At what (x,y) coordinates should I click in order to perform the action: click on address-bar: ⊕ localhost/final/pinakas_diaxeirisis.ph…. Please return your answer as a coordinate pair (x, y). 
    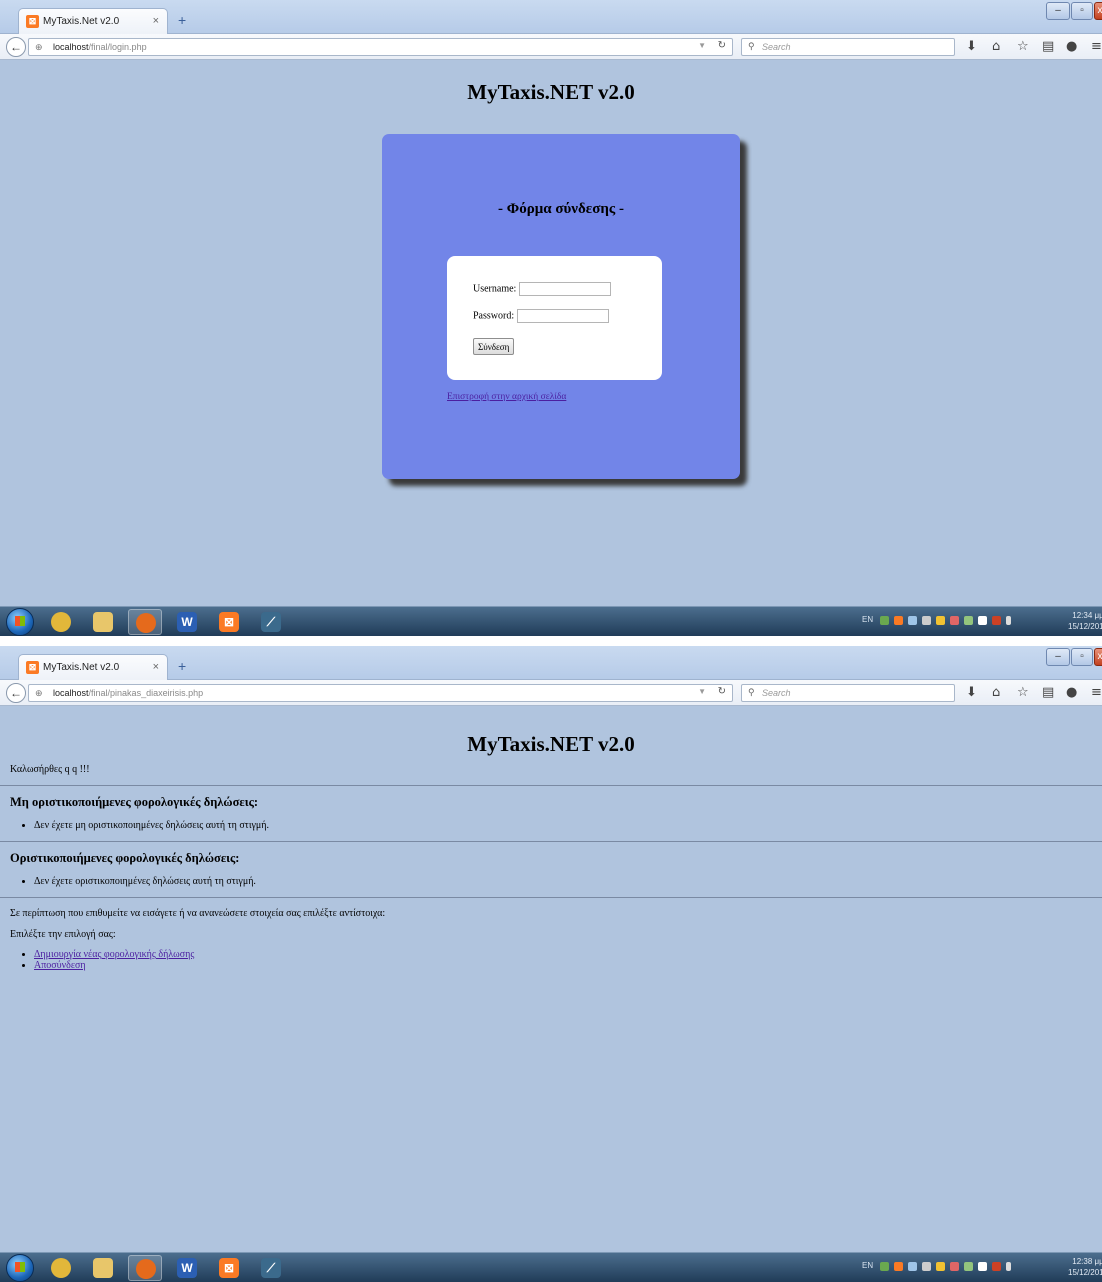
    Looking at the image, I should click on (380, 693).